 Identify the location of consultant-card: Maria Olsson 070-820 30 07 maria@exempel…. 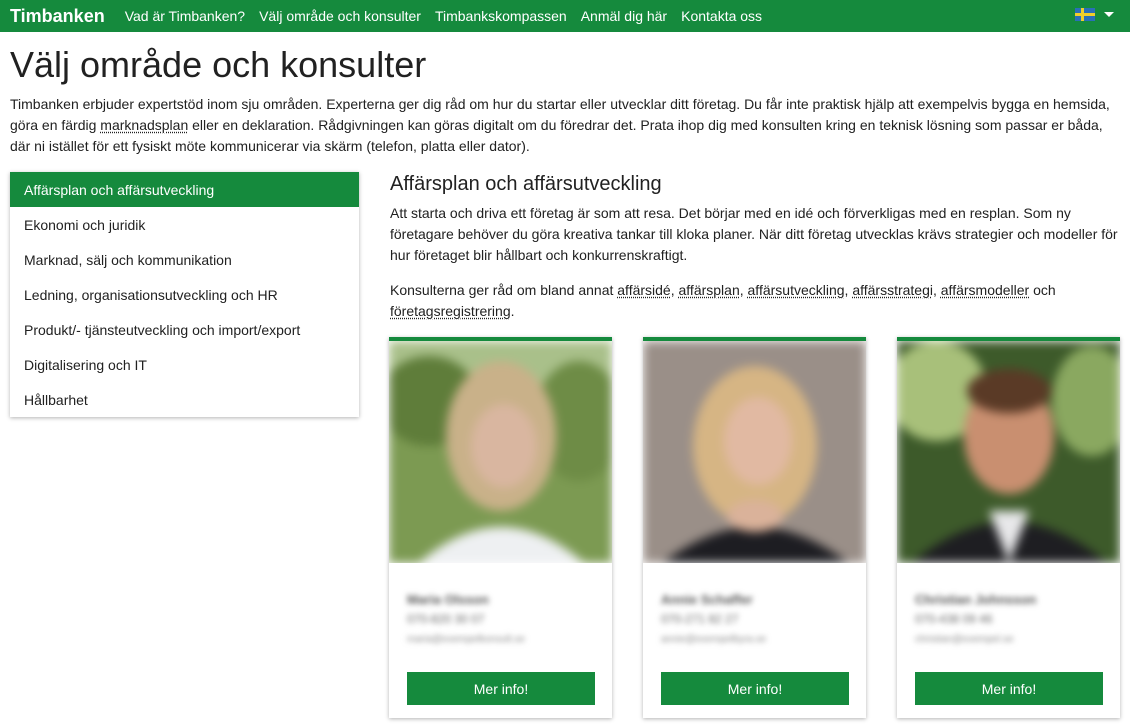
(500, 527).